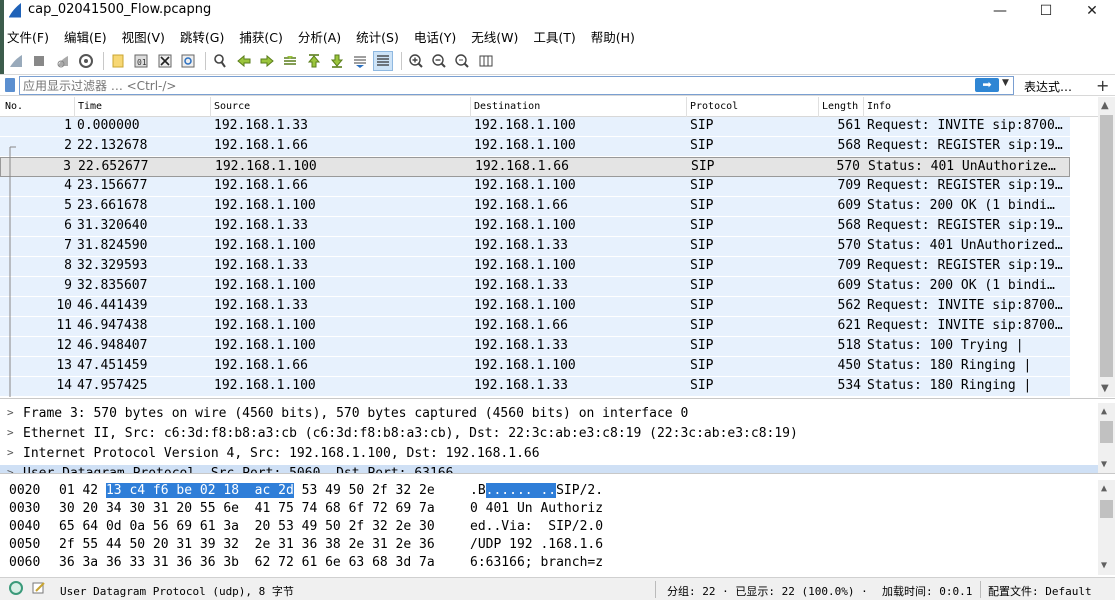 Image resolution: width=1115 pixels, height=600 pixels. What do you see at coordinates (416, 61) in the screenshot?
I see `zoom-in-icon` at bounding box center [416, 61].